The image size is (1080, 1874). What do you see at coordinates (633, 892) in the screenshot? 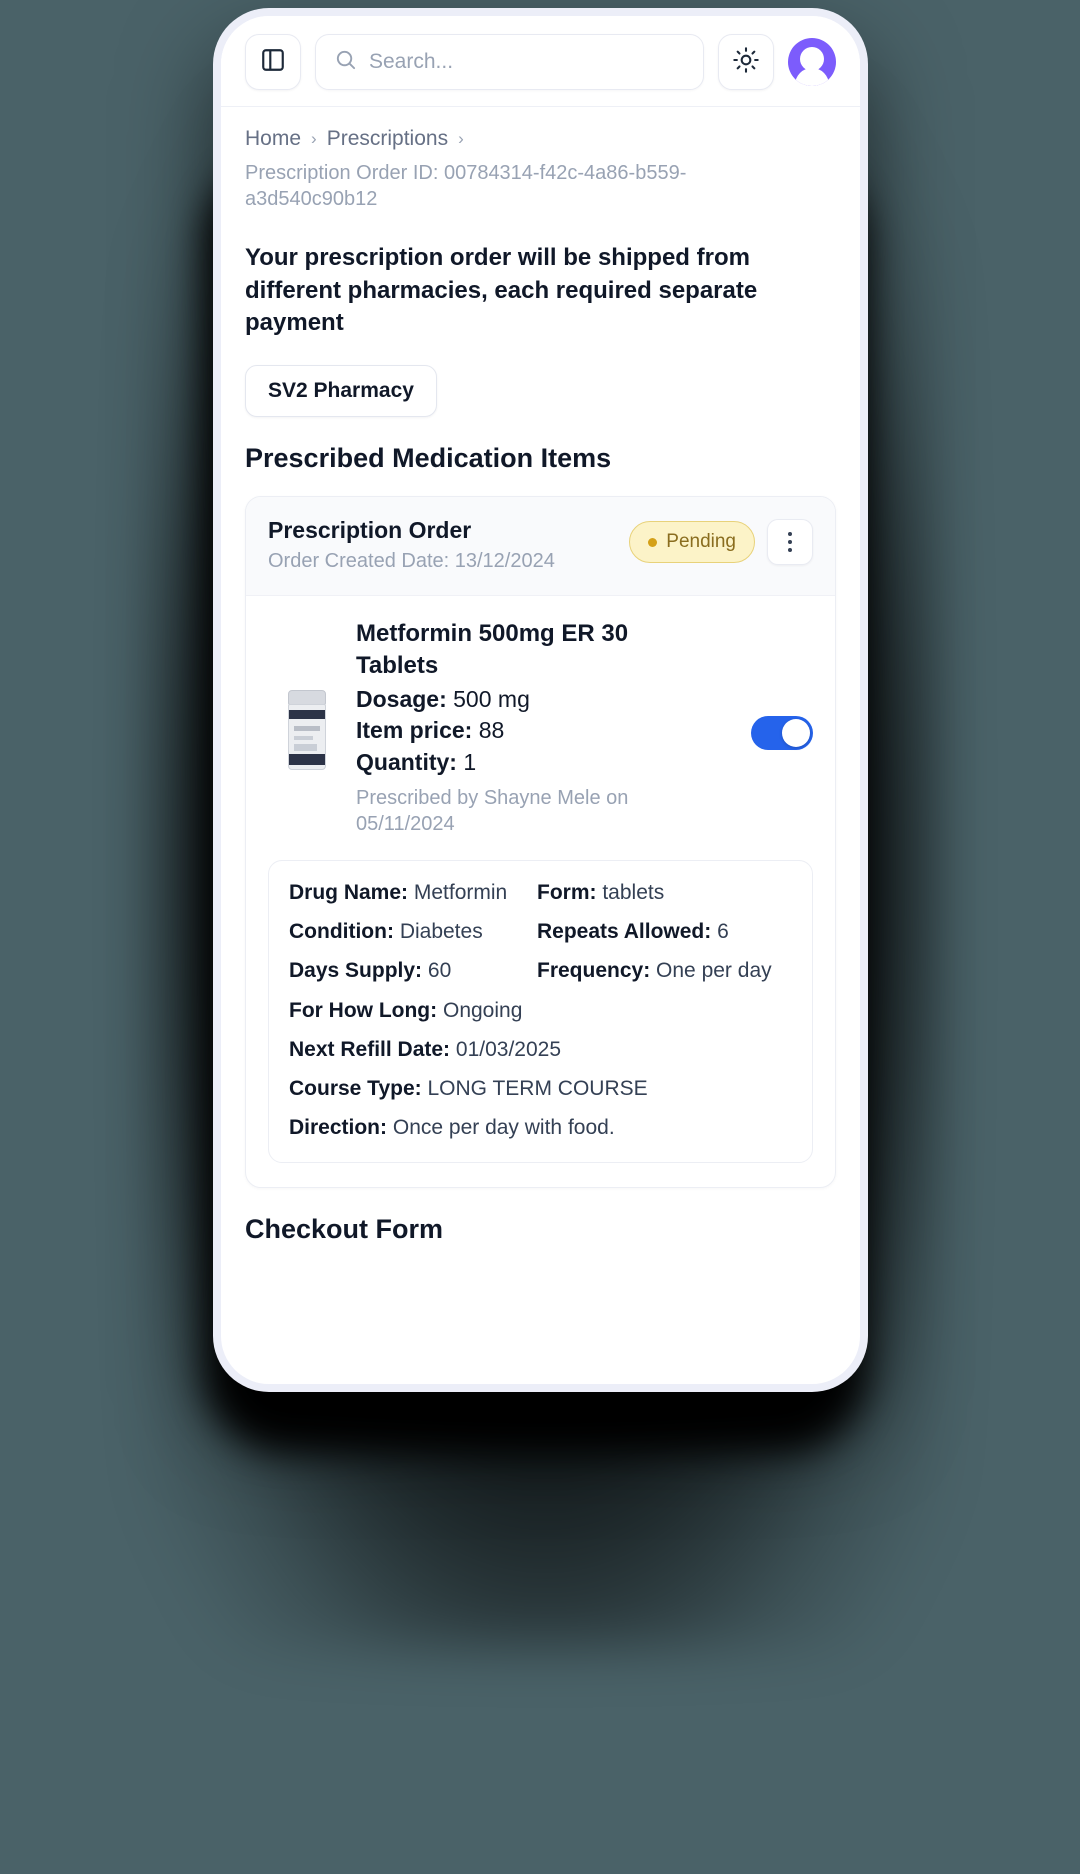
I see `detail-form-value: tablets` at bounding box center [633, 892].